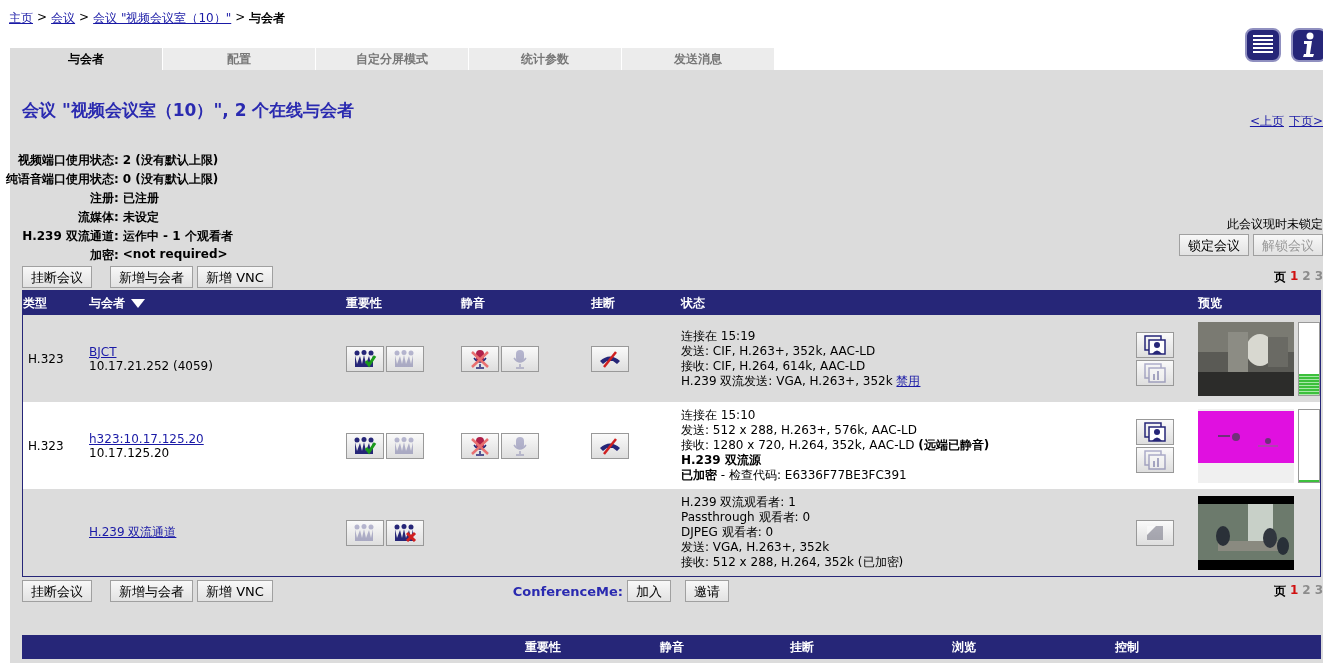 Image resolution: width=1323 pixels, height=663 pixels. Describe the element at coordinates (177, 236) in the screenshot. I see `info-value: 运作中 - 1 个观看者` at that location.